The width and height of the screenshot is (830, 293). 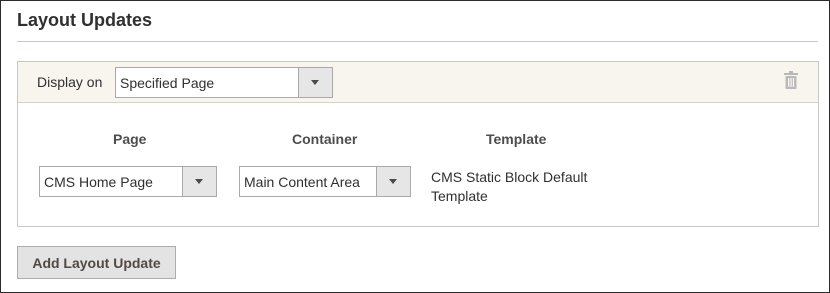 I want to click on column-header-template: Template, so click(x=516, y=139).